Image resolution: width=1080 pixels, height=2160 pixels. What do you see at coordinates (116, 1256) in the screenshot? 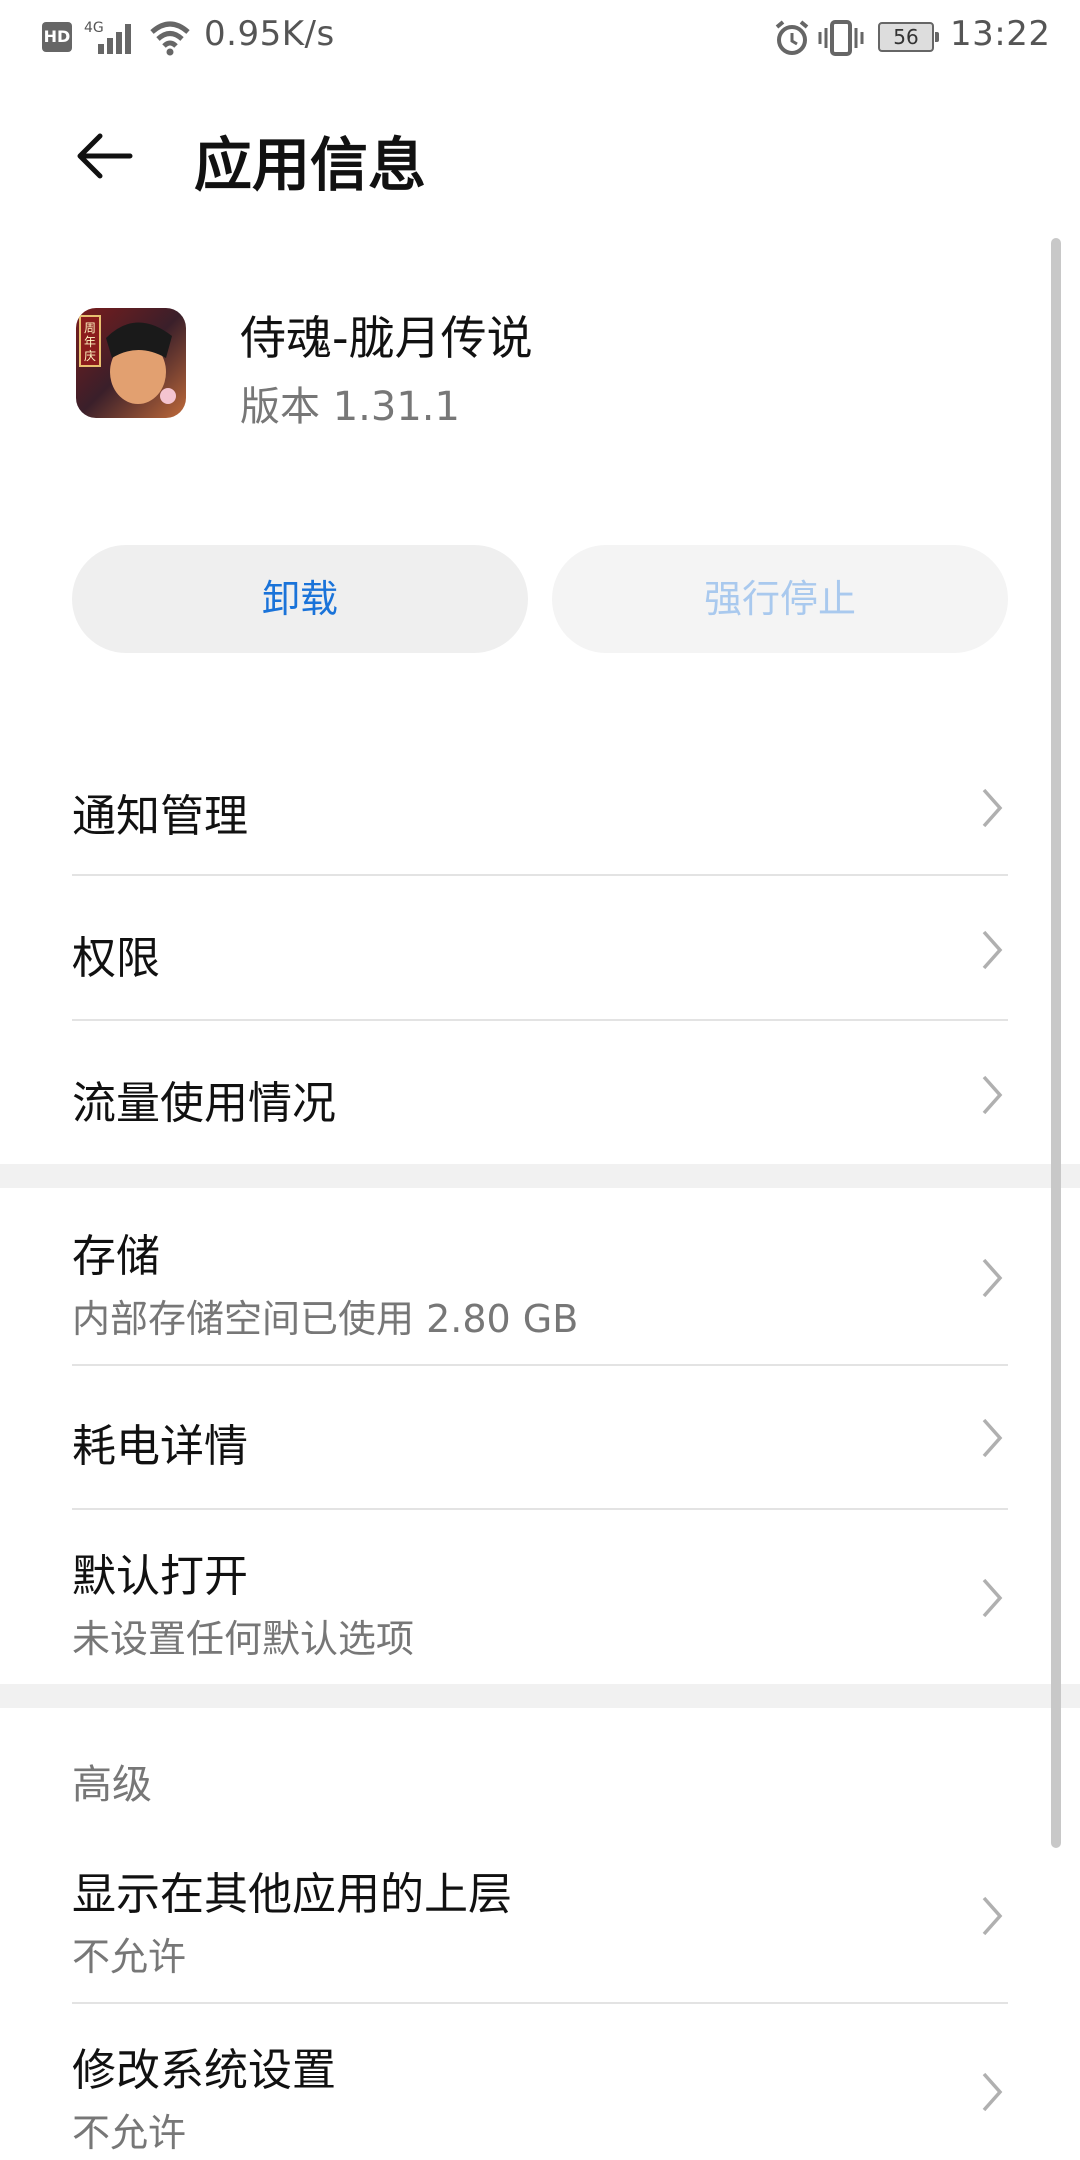
I see `list-item-label: 存储` at bounding box center [116, 1256].